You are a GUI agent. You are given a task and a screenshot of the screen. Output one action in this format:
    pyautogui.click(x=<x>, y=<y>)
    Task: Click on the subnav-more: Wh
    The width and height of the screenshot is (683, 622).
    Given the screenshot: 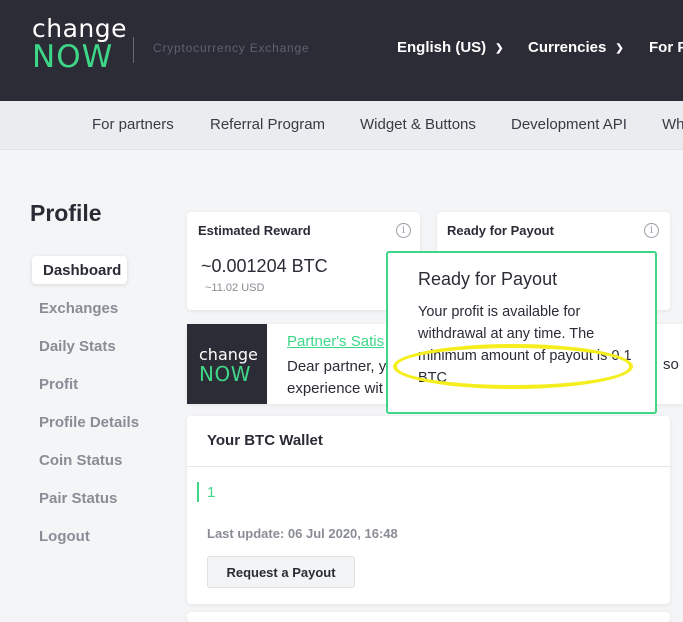 What is the action you would take?
    pyautogui.click(x=672, y=124)
    